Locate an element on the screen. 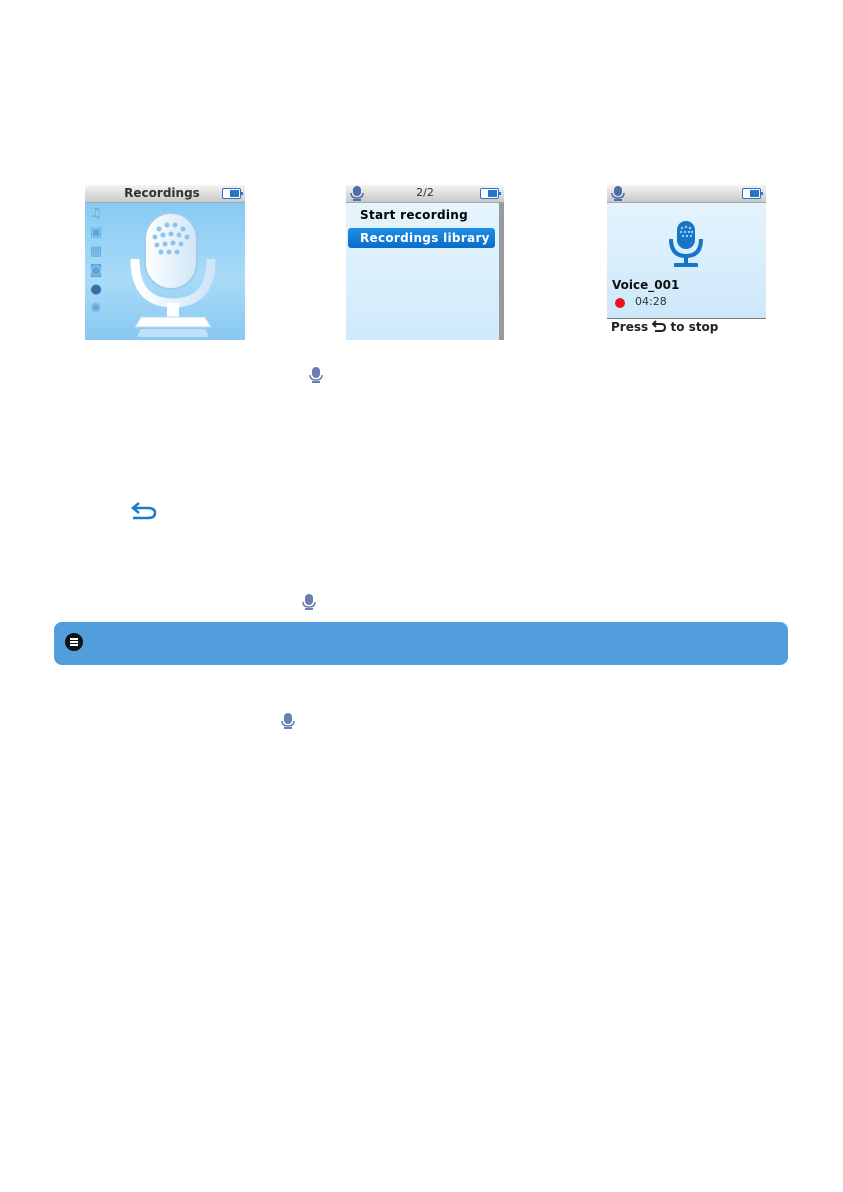  settings-icon: ✺ is located at coordinates (96, 309).